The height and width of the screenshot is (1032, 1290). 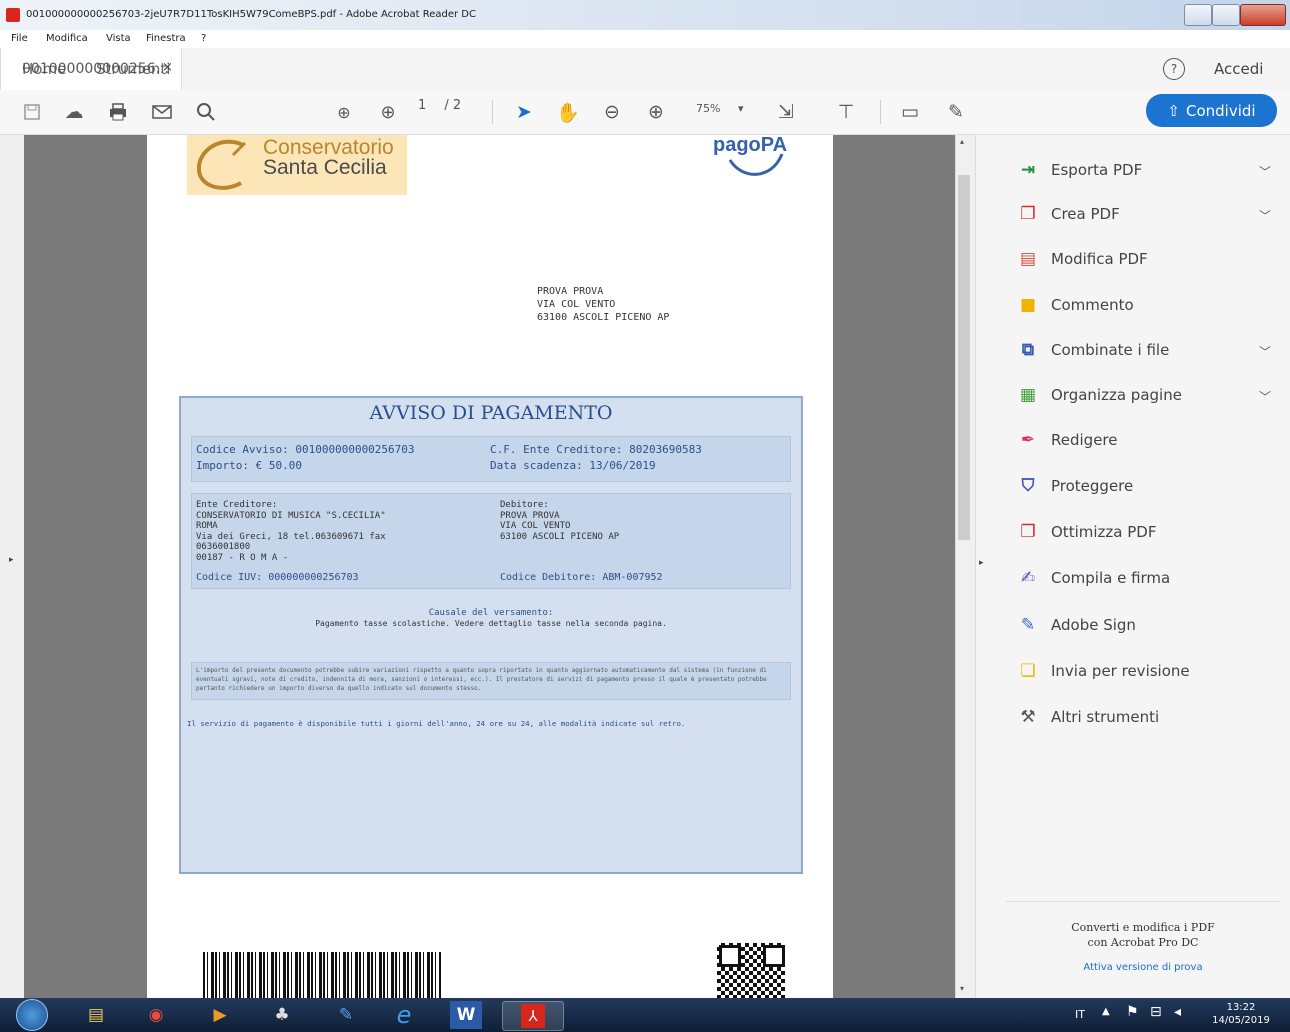 I want to click on qr-finder, so click(x=774, y=956).